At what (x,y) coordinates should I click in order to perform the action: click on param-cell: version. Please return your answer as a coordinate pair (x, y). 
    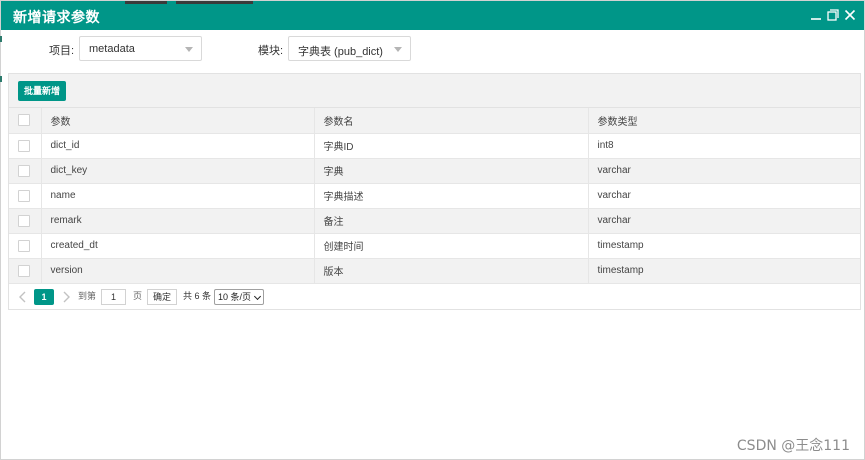
    Looking at the image, I should click on (178, 271).